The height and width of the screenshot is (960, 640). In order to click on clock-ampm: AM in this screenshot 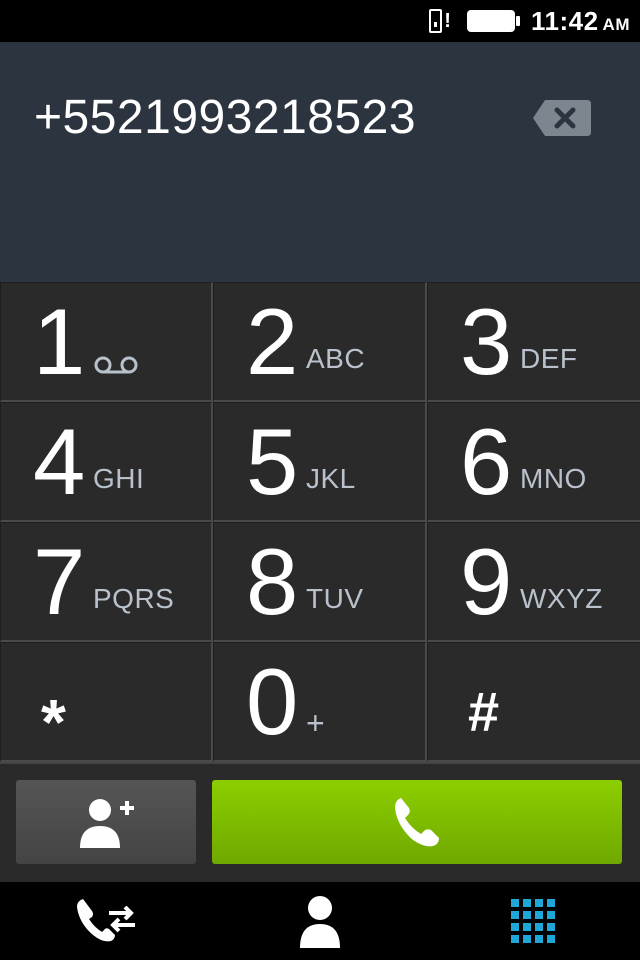, I will do `click(616, 24)`.